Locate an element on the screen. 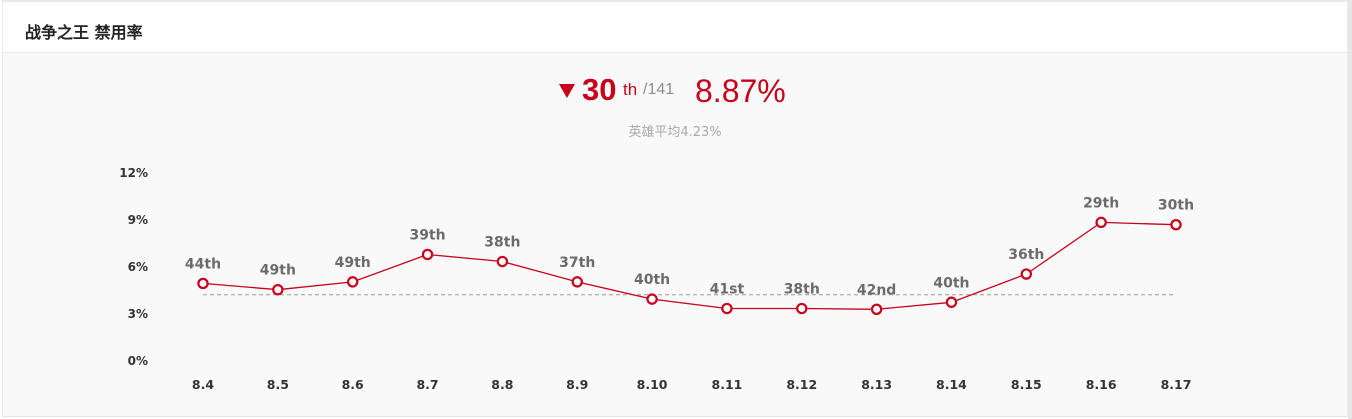 The height and width of the screenshot is (419, 1352). y-tick-label: 12% is located at coordinates (133, 173).